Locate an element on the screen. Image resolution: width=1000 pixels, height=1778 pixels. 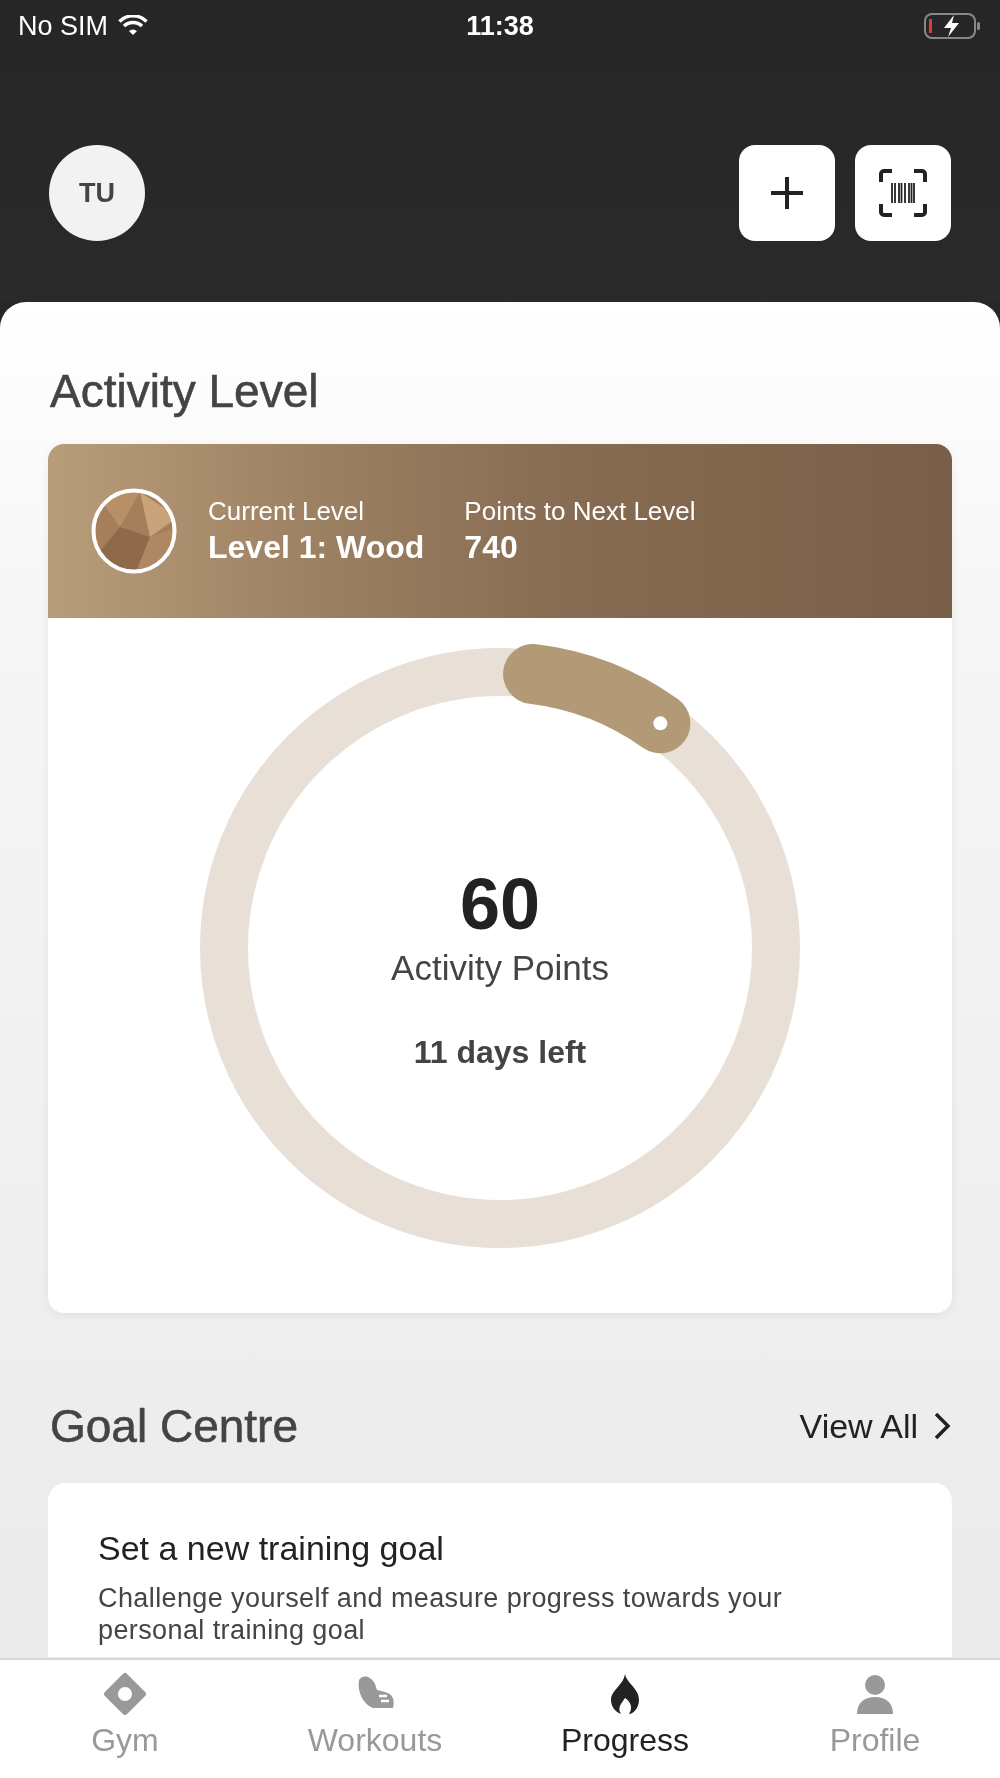
days-left-text: 11 days left is located at coordinates (500, 1052).